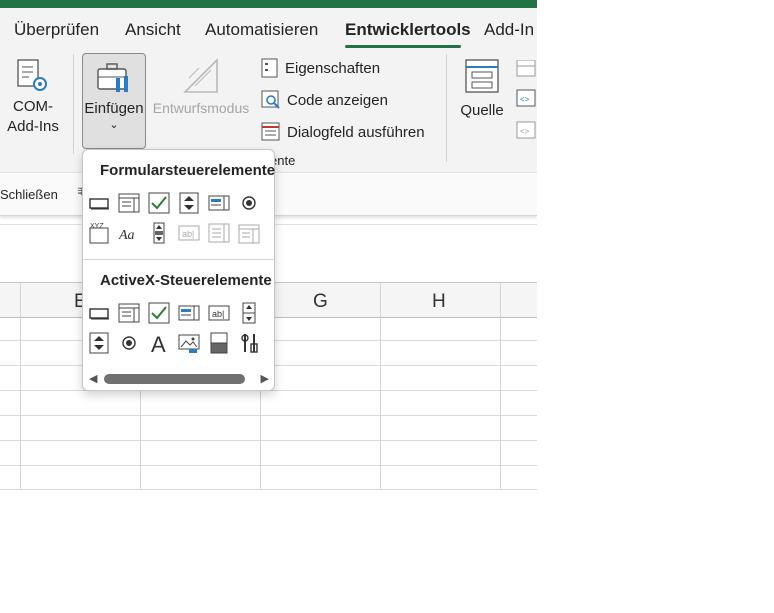 The width and height of the screenshot is (774, 613). I want to click on activex-option-button-icon, so click(129, 343).